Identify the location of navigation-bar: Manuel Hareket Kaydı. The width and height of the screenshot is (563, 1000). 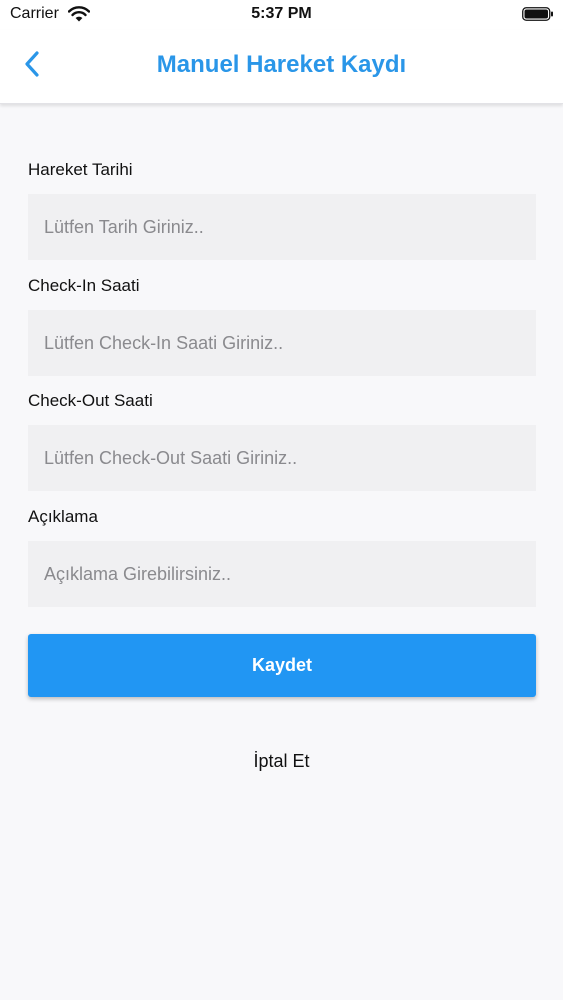
(281, 67).